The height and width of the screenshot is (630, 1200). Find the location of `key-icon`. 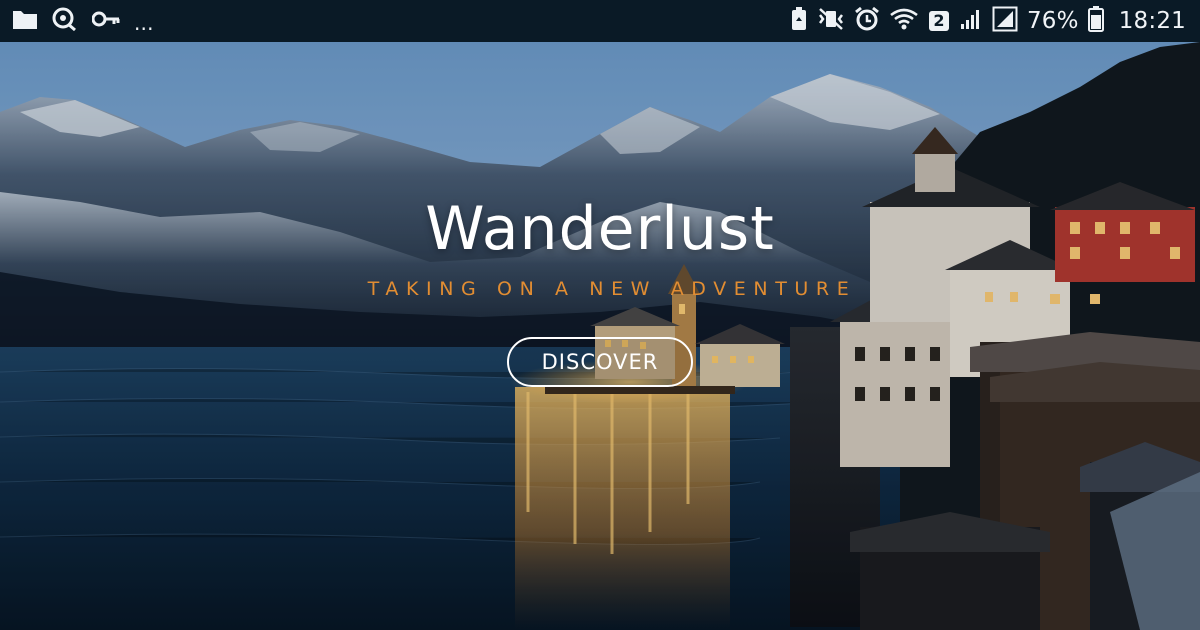

key-icon is located at coordinates (105, 21).